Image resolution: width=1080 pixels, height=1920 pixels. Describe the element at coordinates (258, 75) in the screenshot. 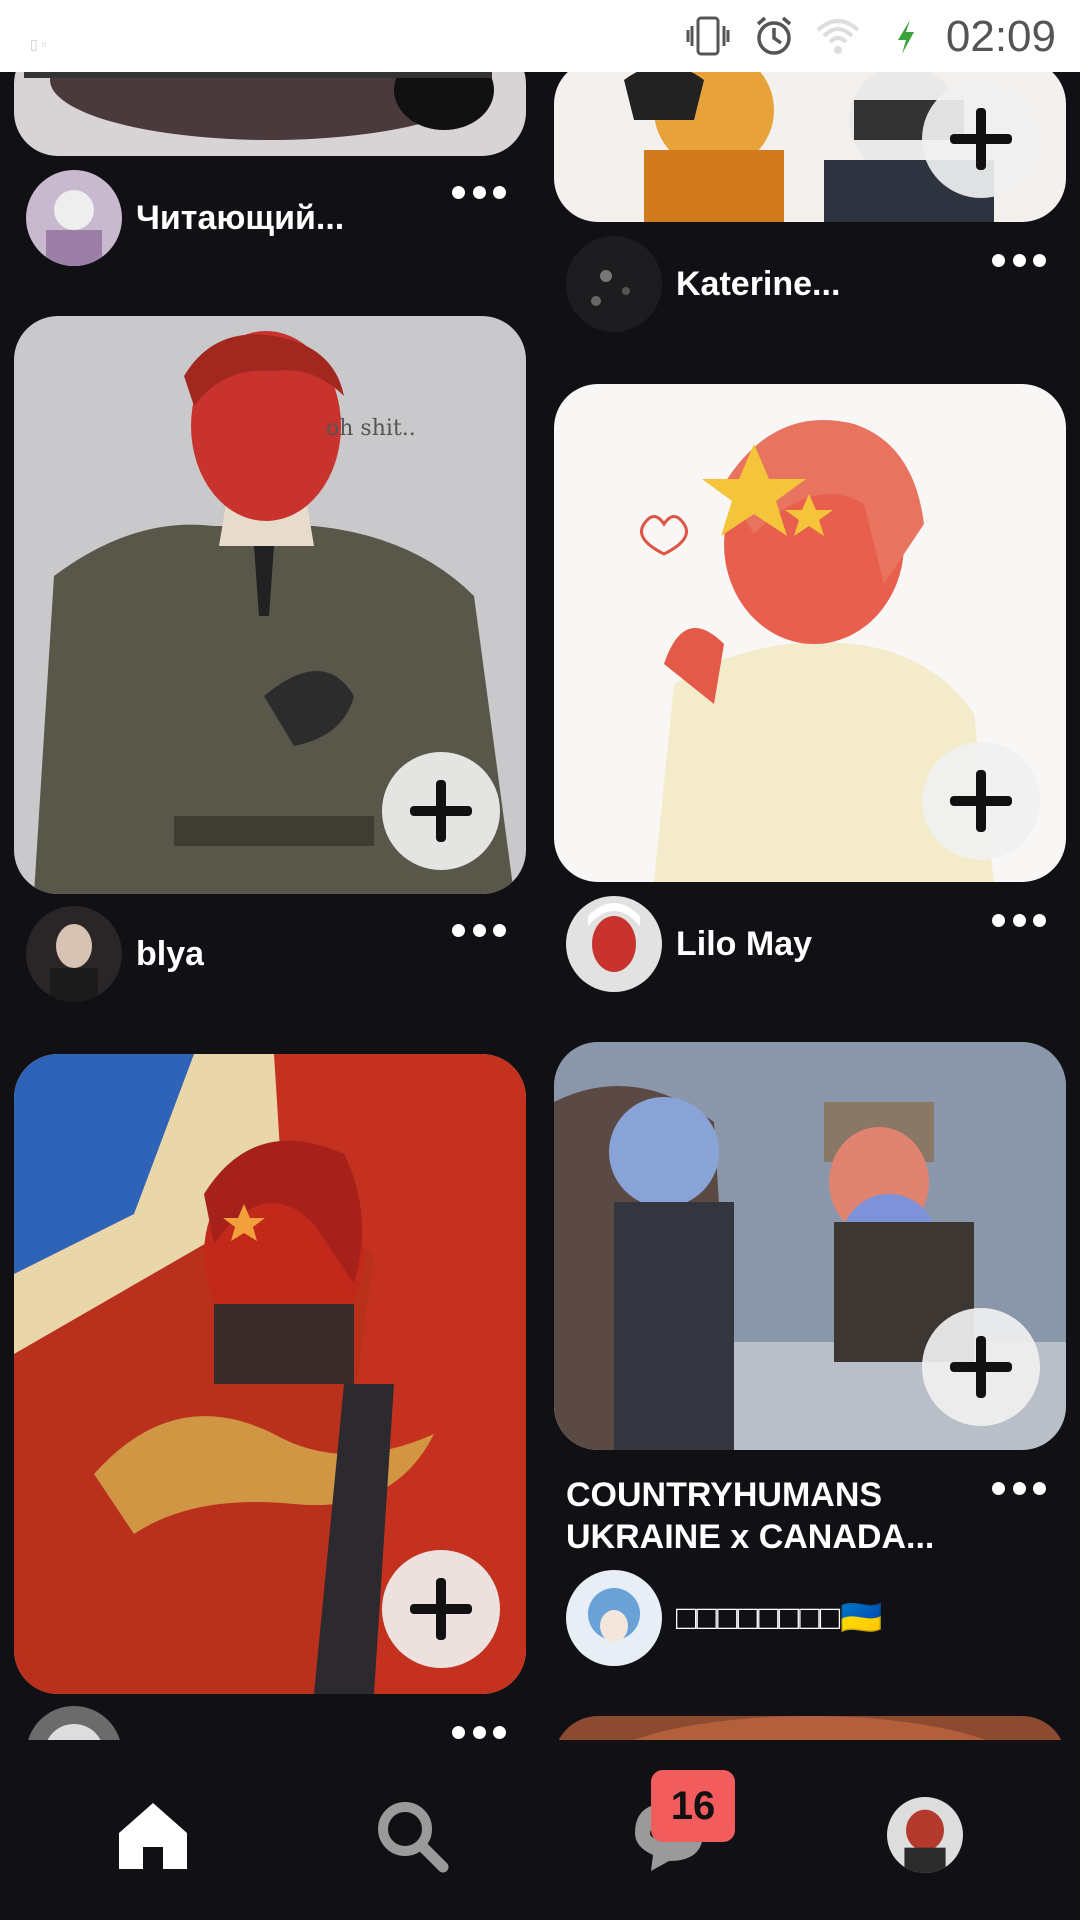

I see `scroll-indicator` at that location.